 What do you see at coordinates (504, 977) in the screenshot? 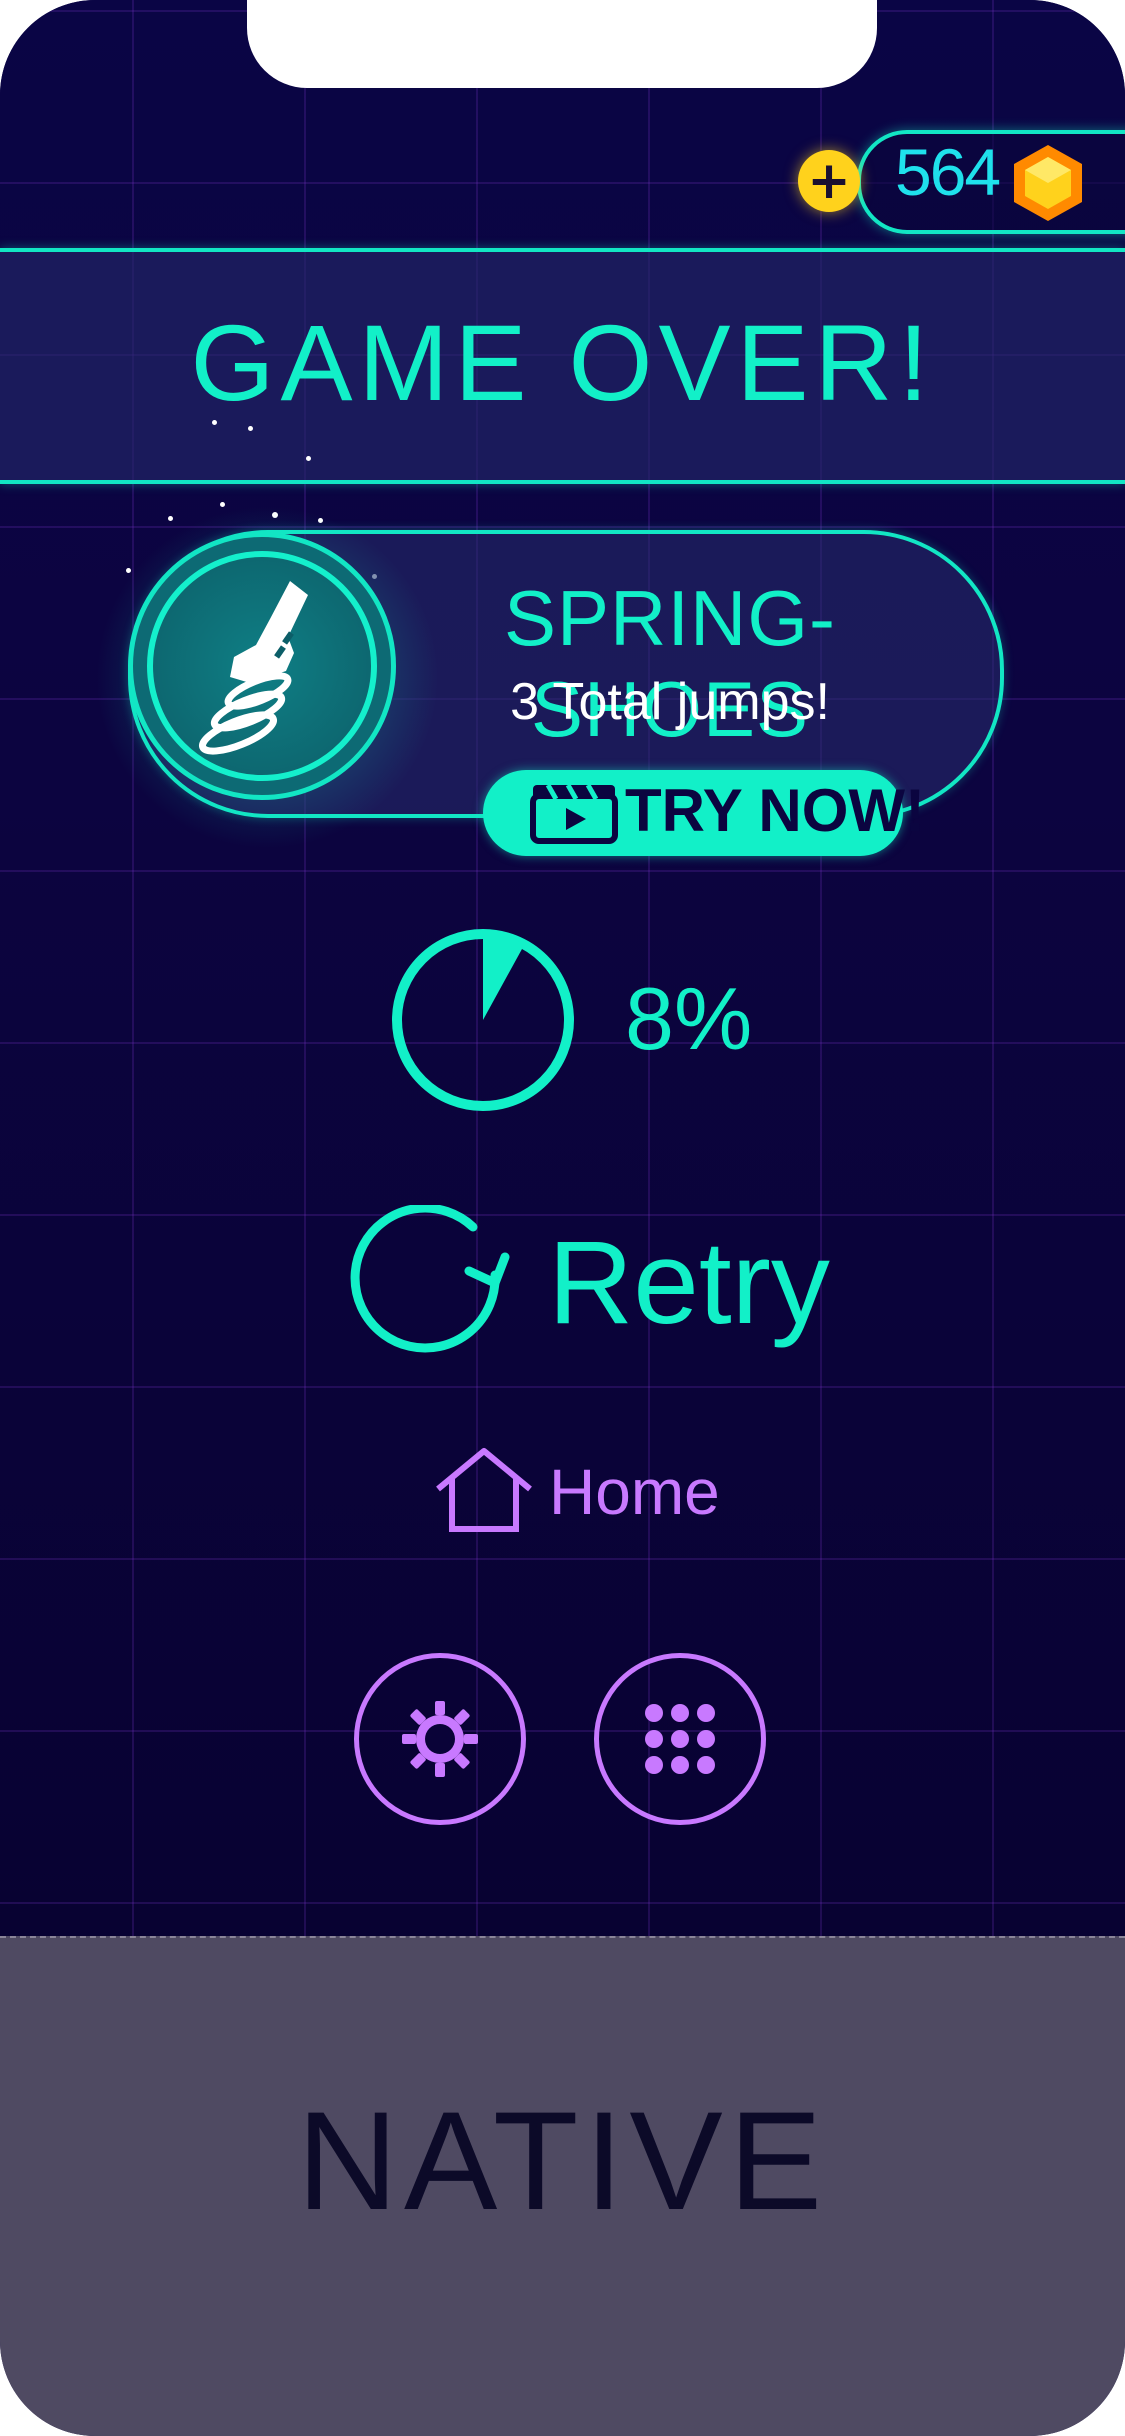
I see `progress-slice` at bounding box center [504, 977].